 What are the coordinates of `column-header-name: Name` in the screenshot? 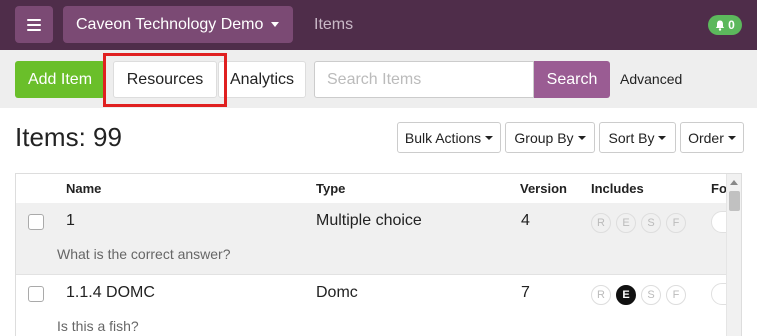 It's located at (83, 188).